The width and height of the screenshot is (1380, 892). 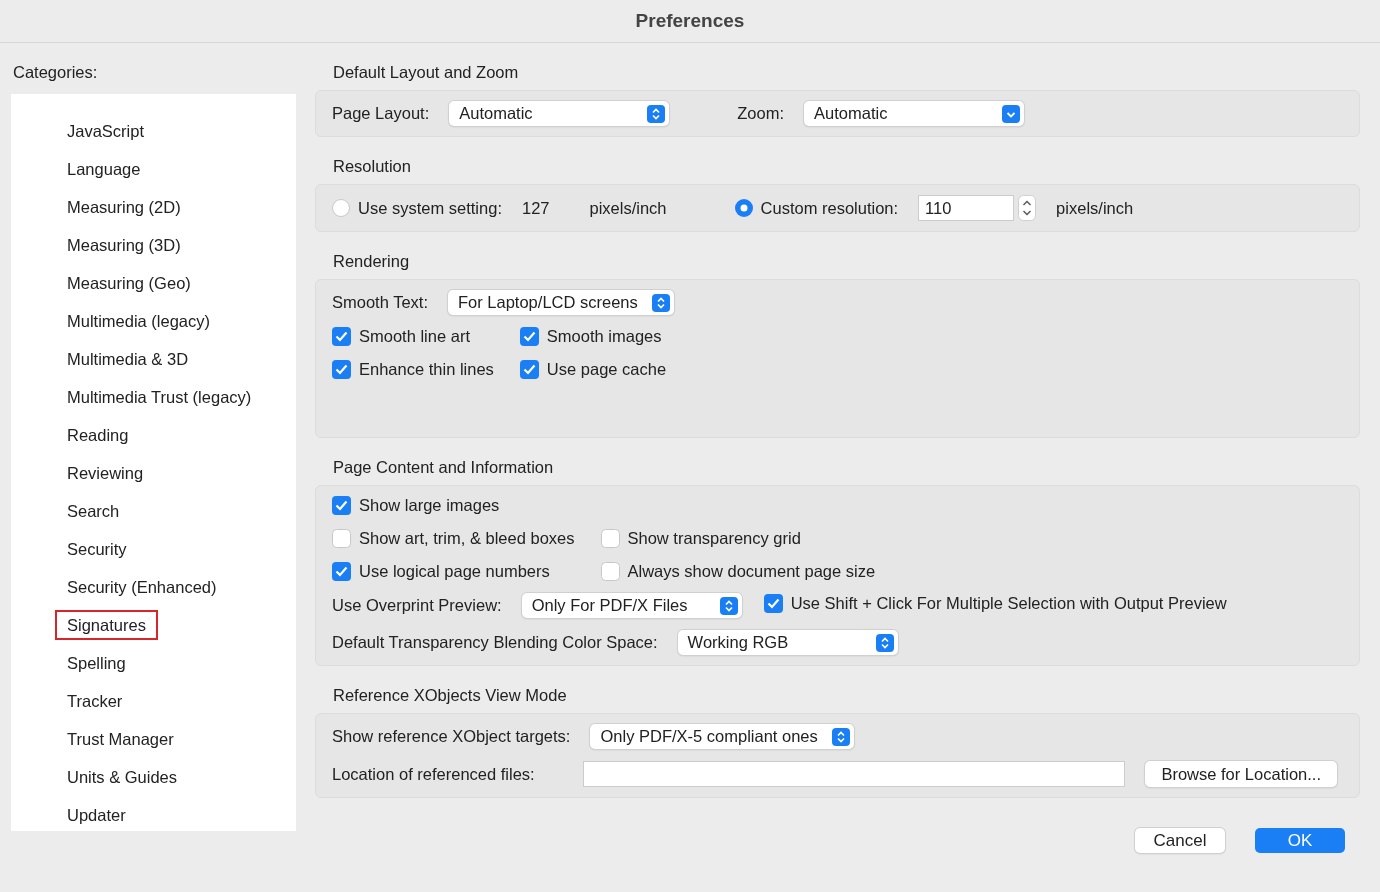 I want to click on checkbox-label: Smooth line art, so click(x=414, y=336).